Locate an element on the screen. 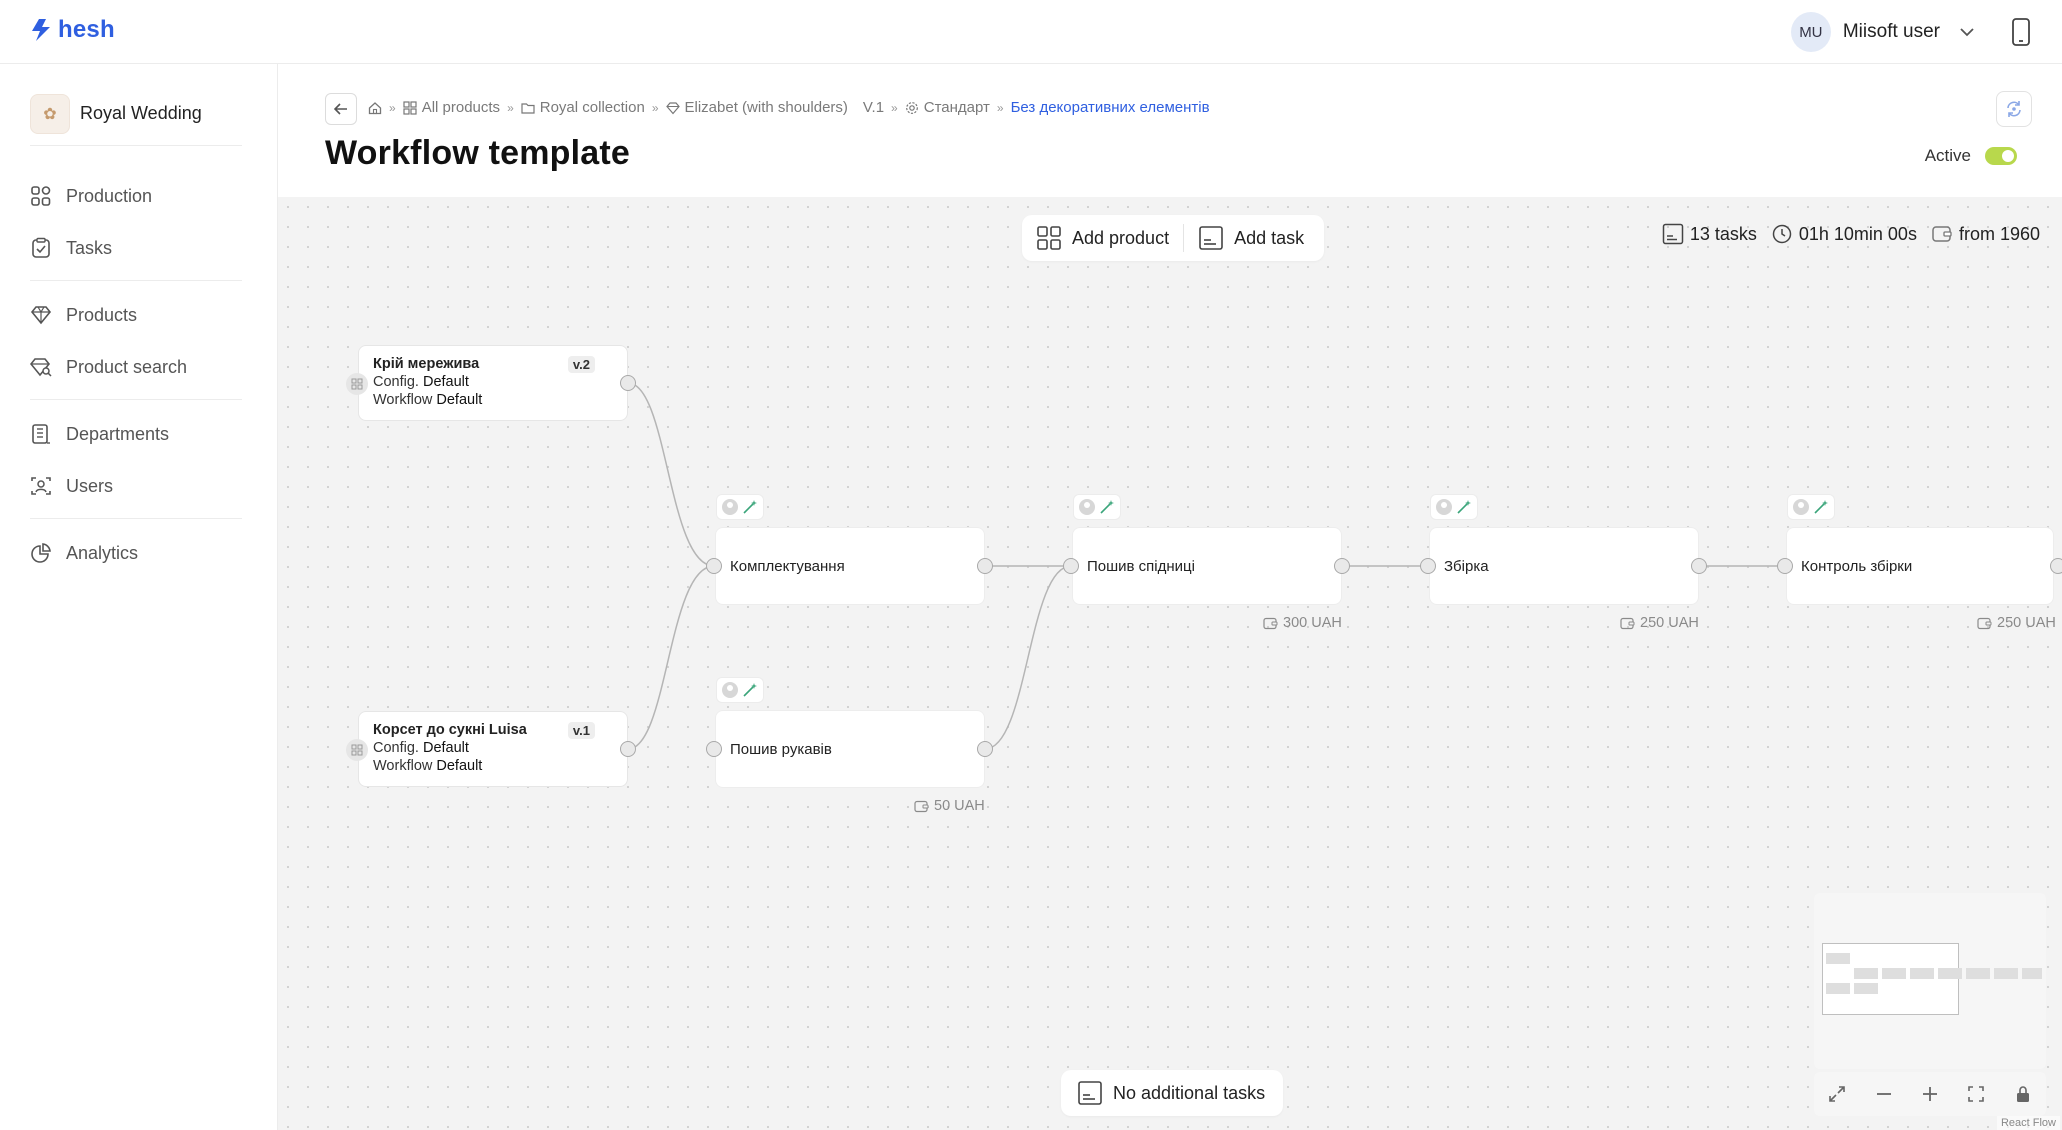 The height and width of the screenshot is (1130, 2062). user-menu: MU Miisoft user is located at coordinates (1911, 32).